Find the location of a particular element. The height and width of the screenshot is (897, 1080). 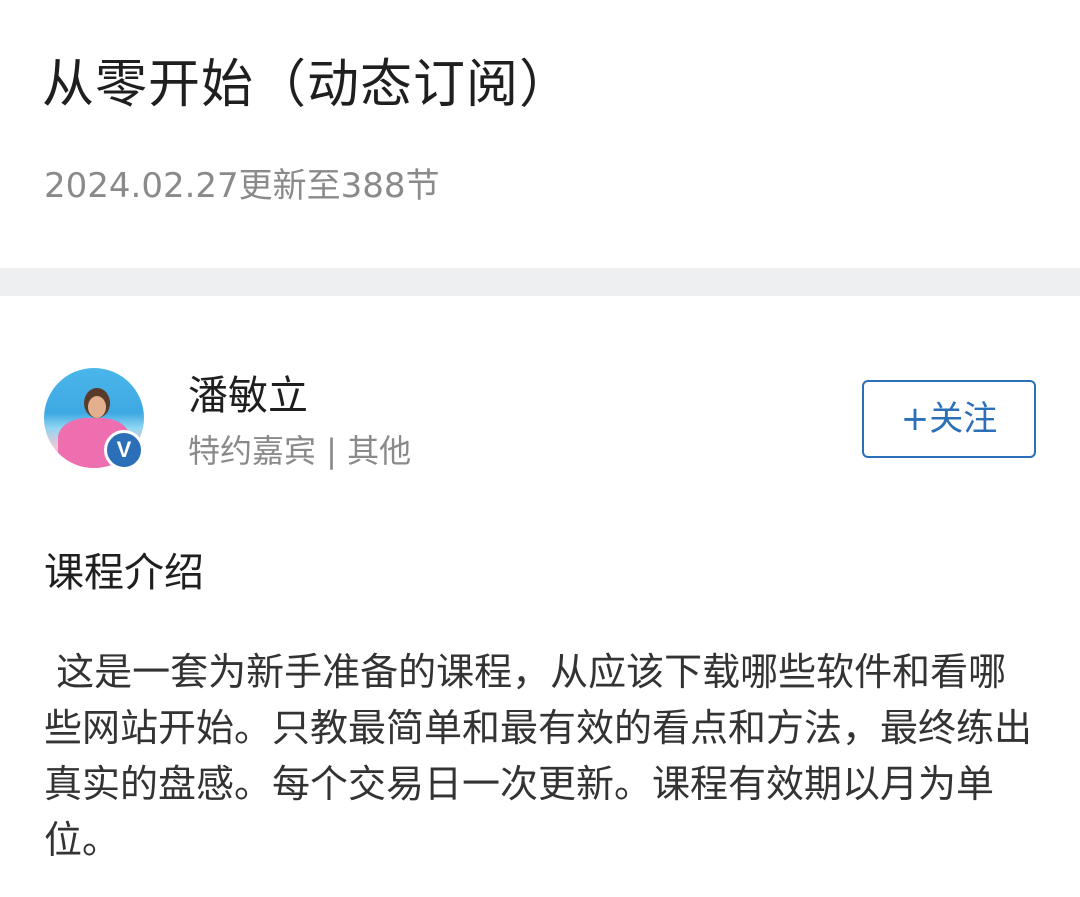

update-info: 2024.02.27更新至388节 is located at coordinates (242, 186).